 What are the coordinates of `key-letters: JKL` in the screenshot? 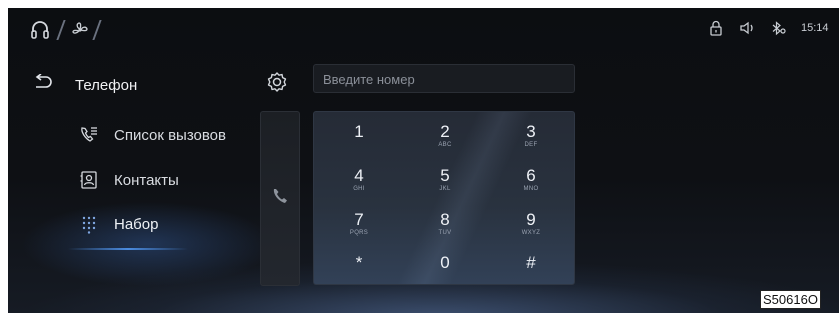 It's located at (445, 189).